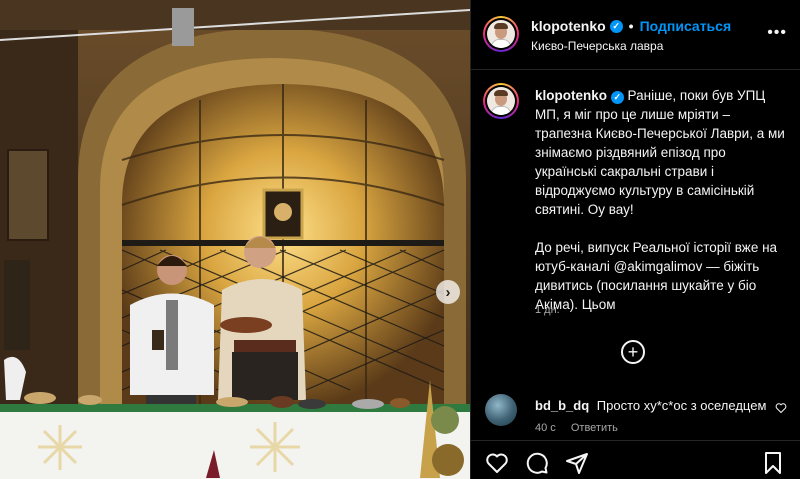  I want to click on location-link: Києво-Печерська лавра, so click(597, 46).